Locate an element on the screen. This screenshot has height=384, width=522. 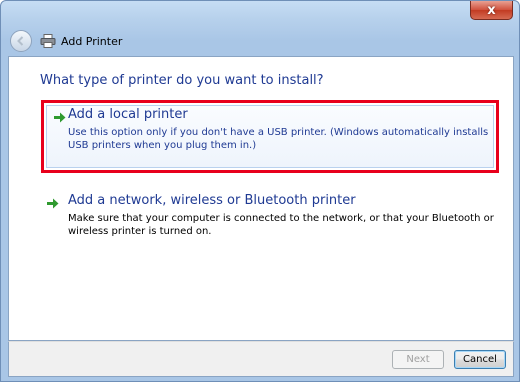
close-button: x is located at coordinates (491, 10).